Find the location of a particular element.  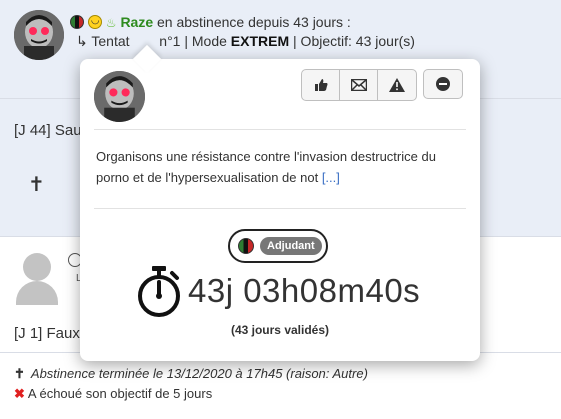

envelope-icon is located at coordinates (358, 85).